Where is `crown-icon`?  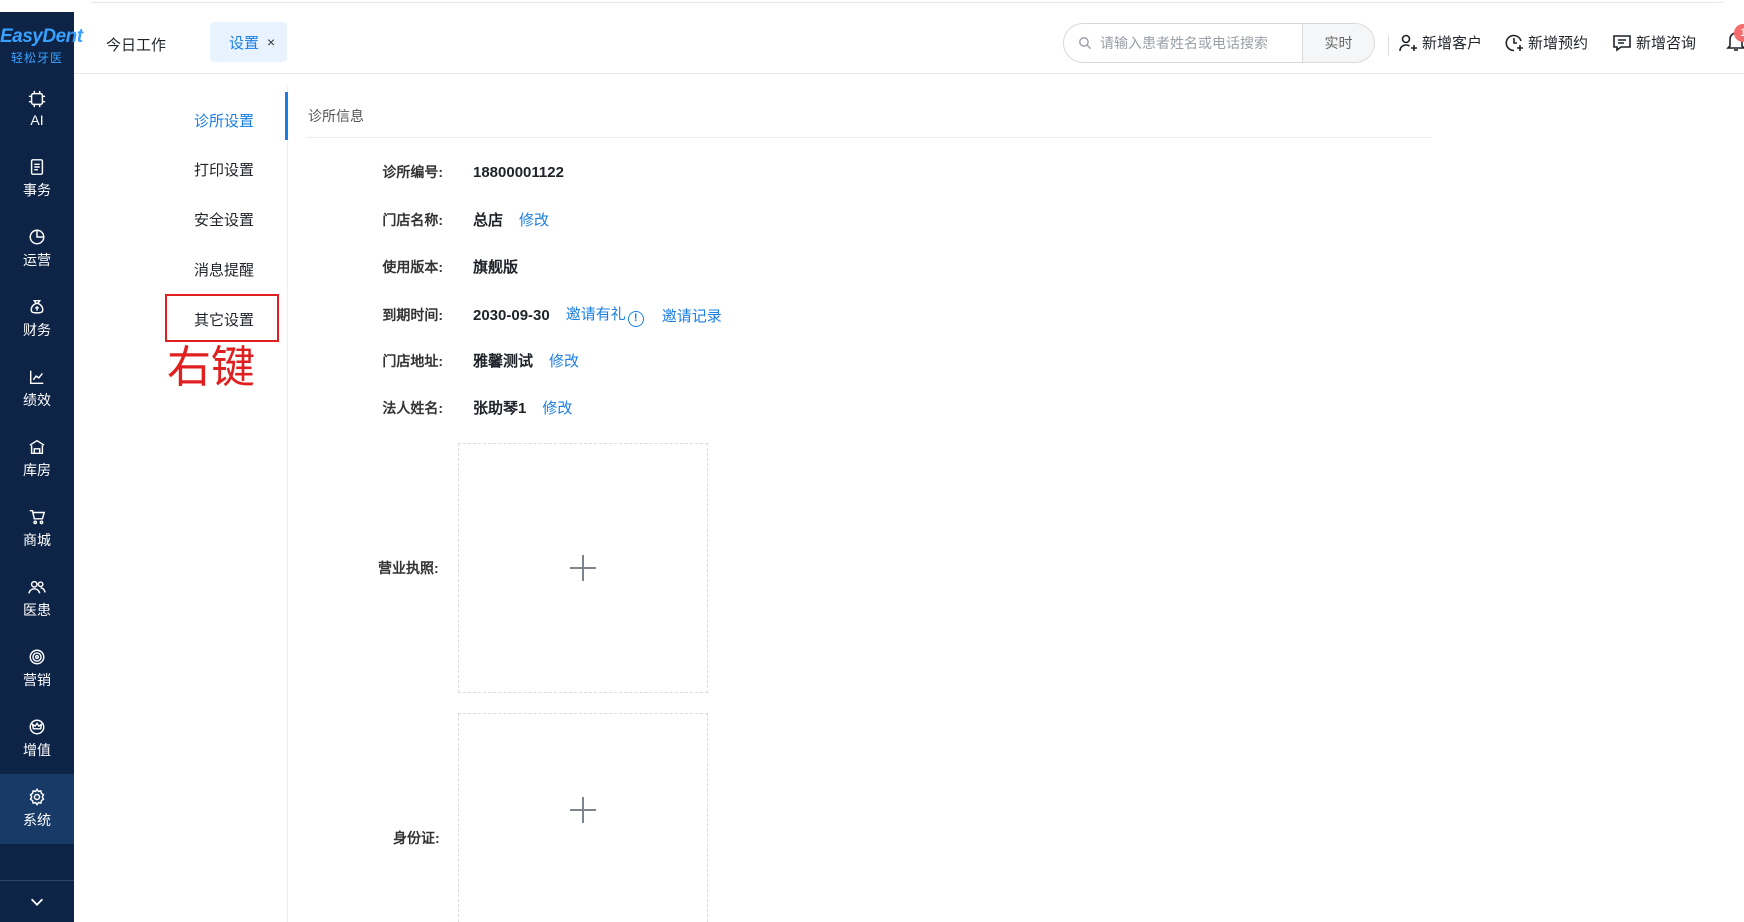 crown-icon is located at coordinates (37, 727).